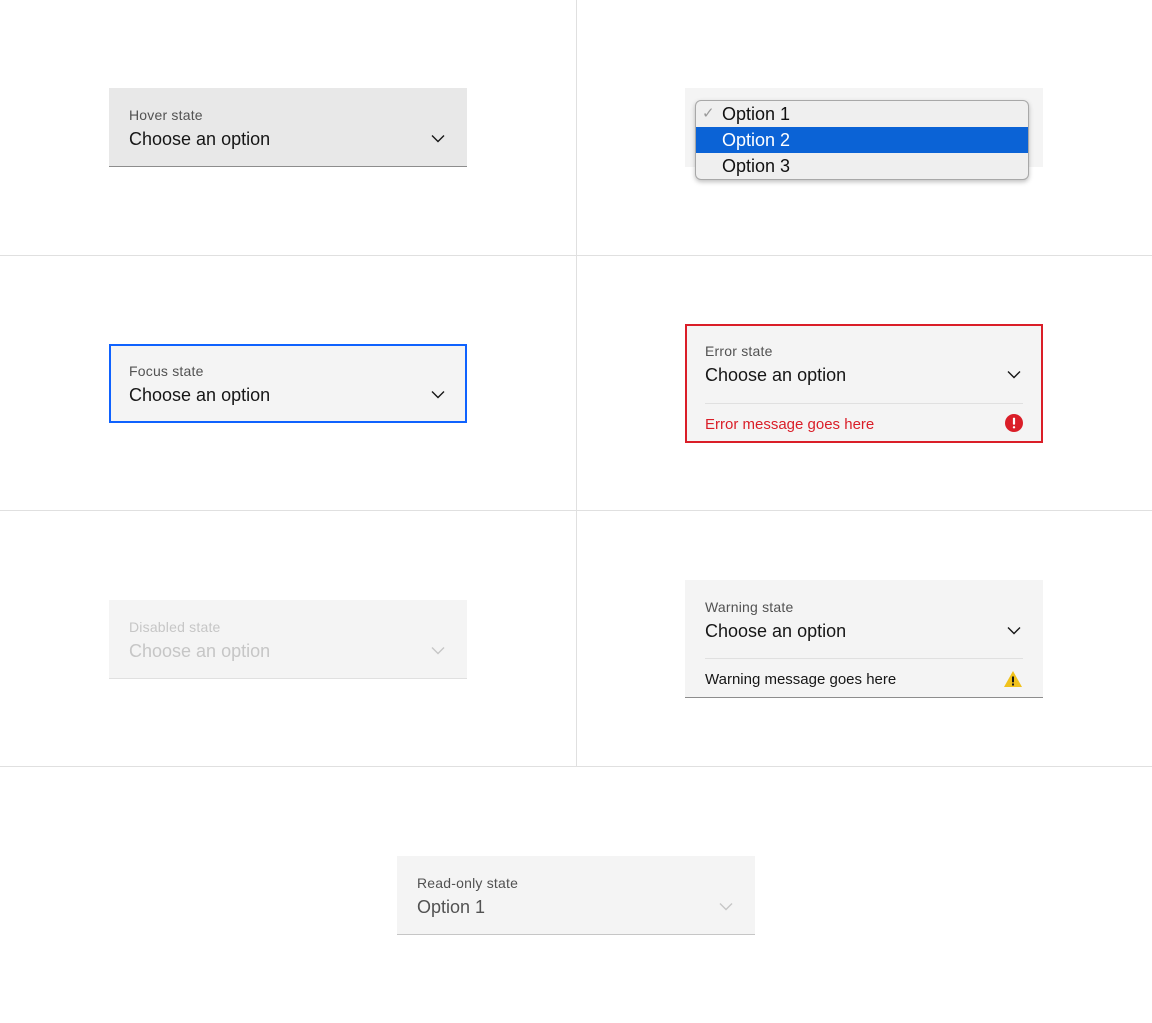 The width and height of the screenshot is (1152, 1023). I want to click on warning-triangle-icon, so click(1013, 679).